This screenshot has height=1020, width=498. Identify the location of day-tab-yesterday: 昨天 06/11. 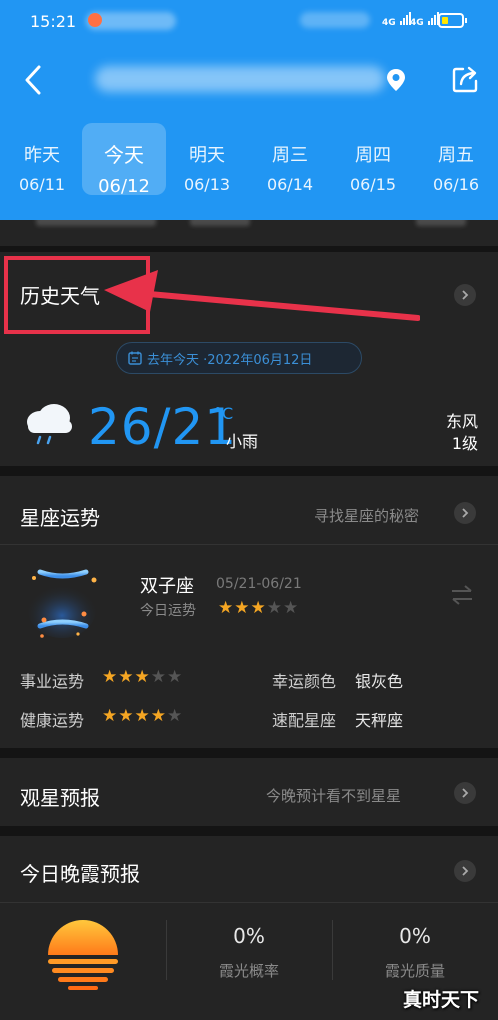
(42, 159).